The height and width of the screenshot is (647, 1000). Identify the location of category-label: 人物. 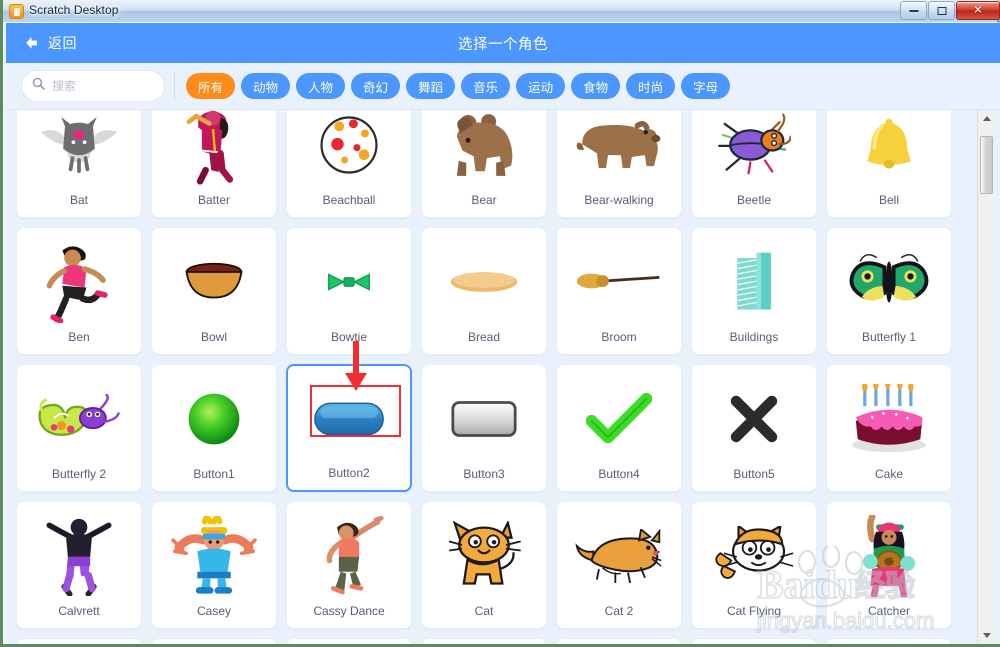
(321, 87).